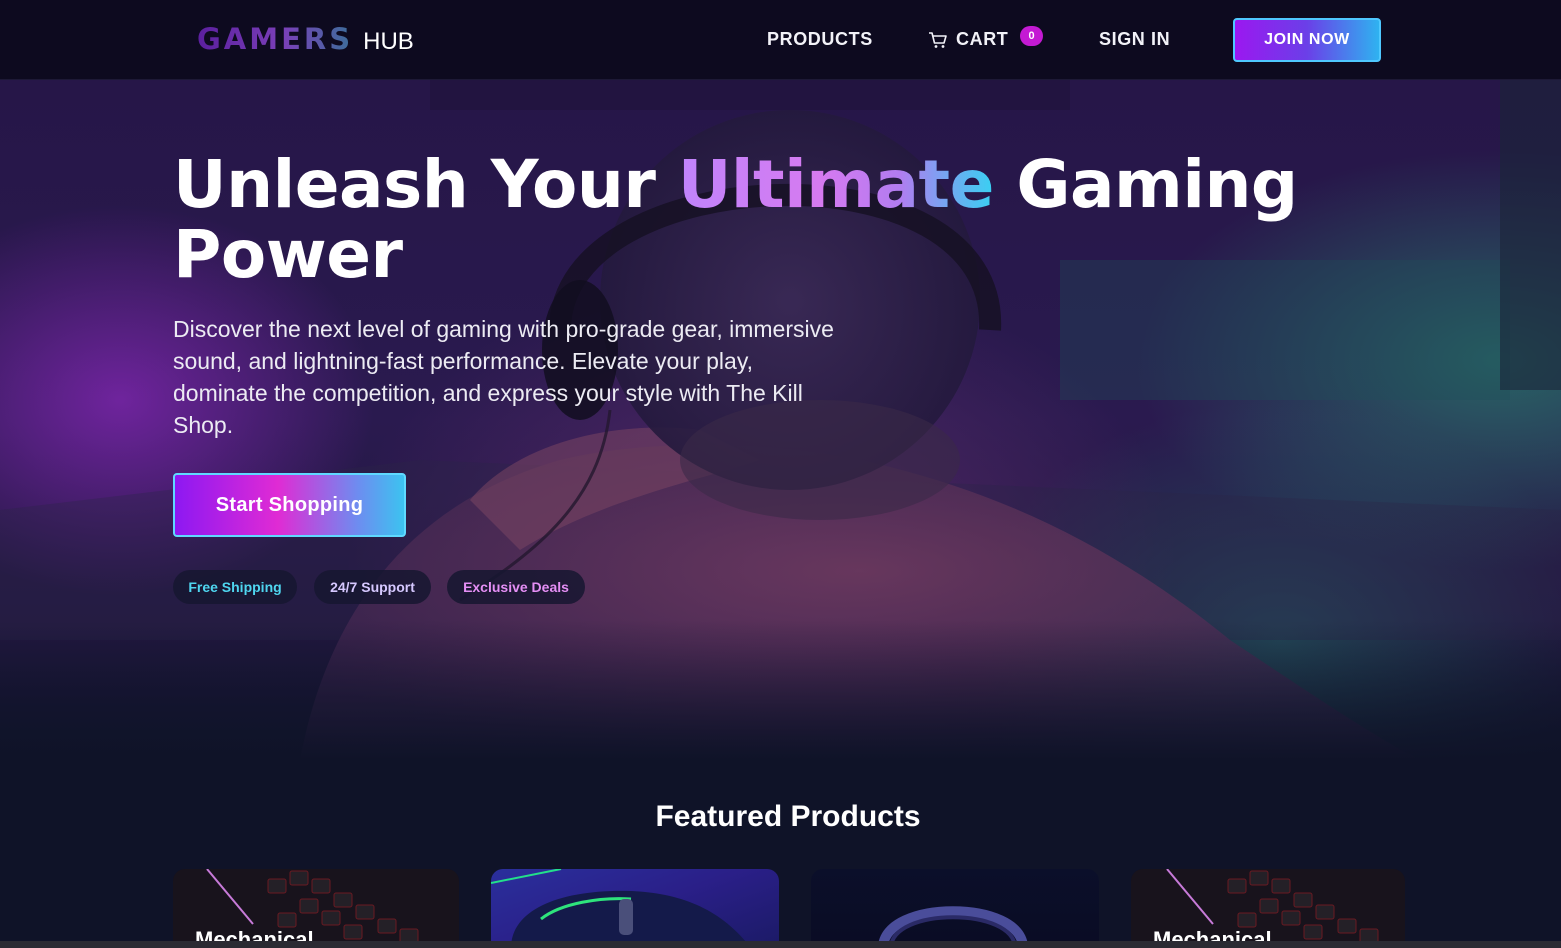 This screenshot has width=1561, height=948. I want to click on nav-cart-link: CART, so click(968, 39).